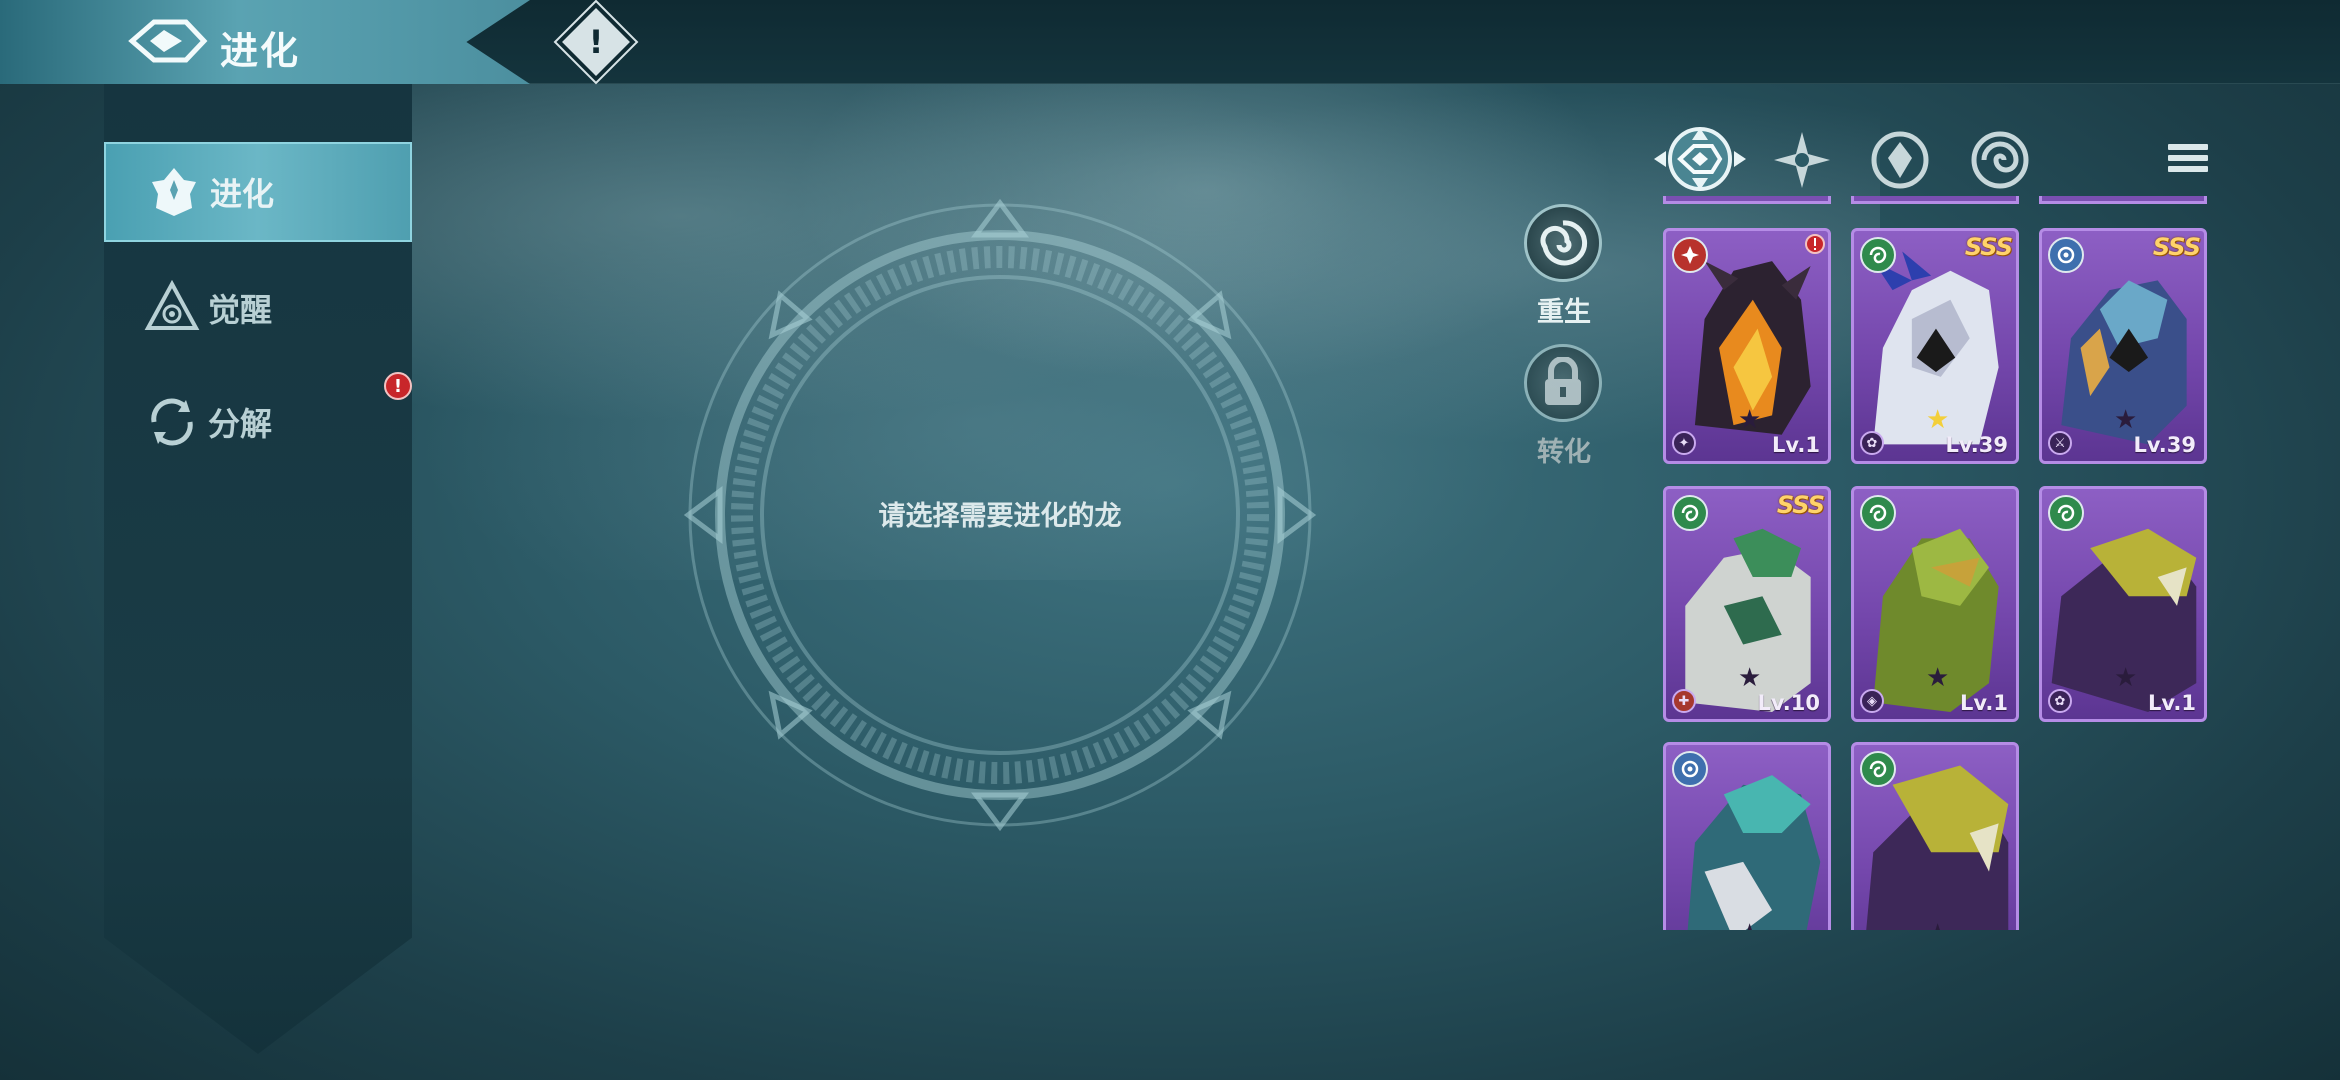 The height and width of the screenshot is (1080, 2340). Describe the element at coordinates (1802, 160) in the screenshot. I see `star-filter-icon` at that location.